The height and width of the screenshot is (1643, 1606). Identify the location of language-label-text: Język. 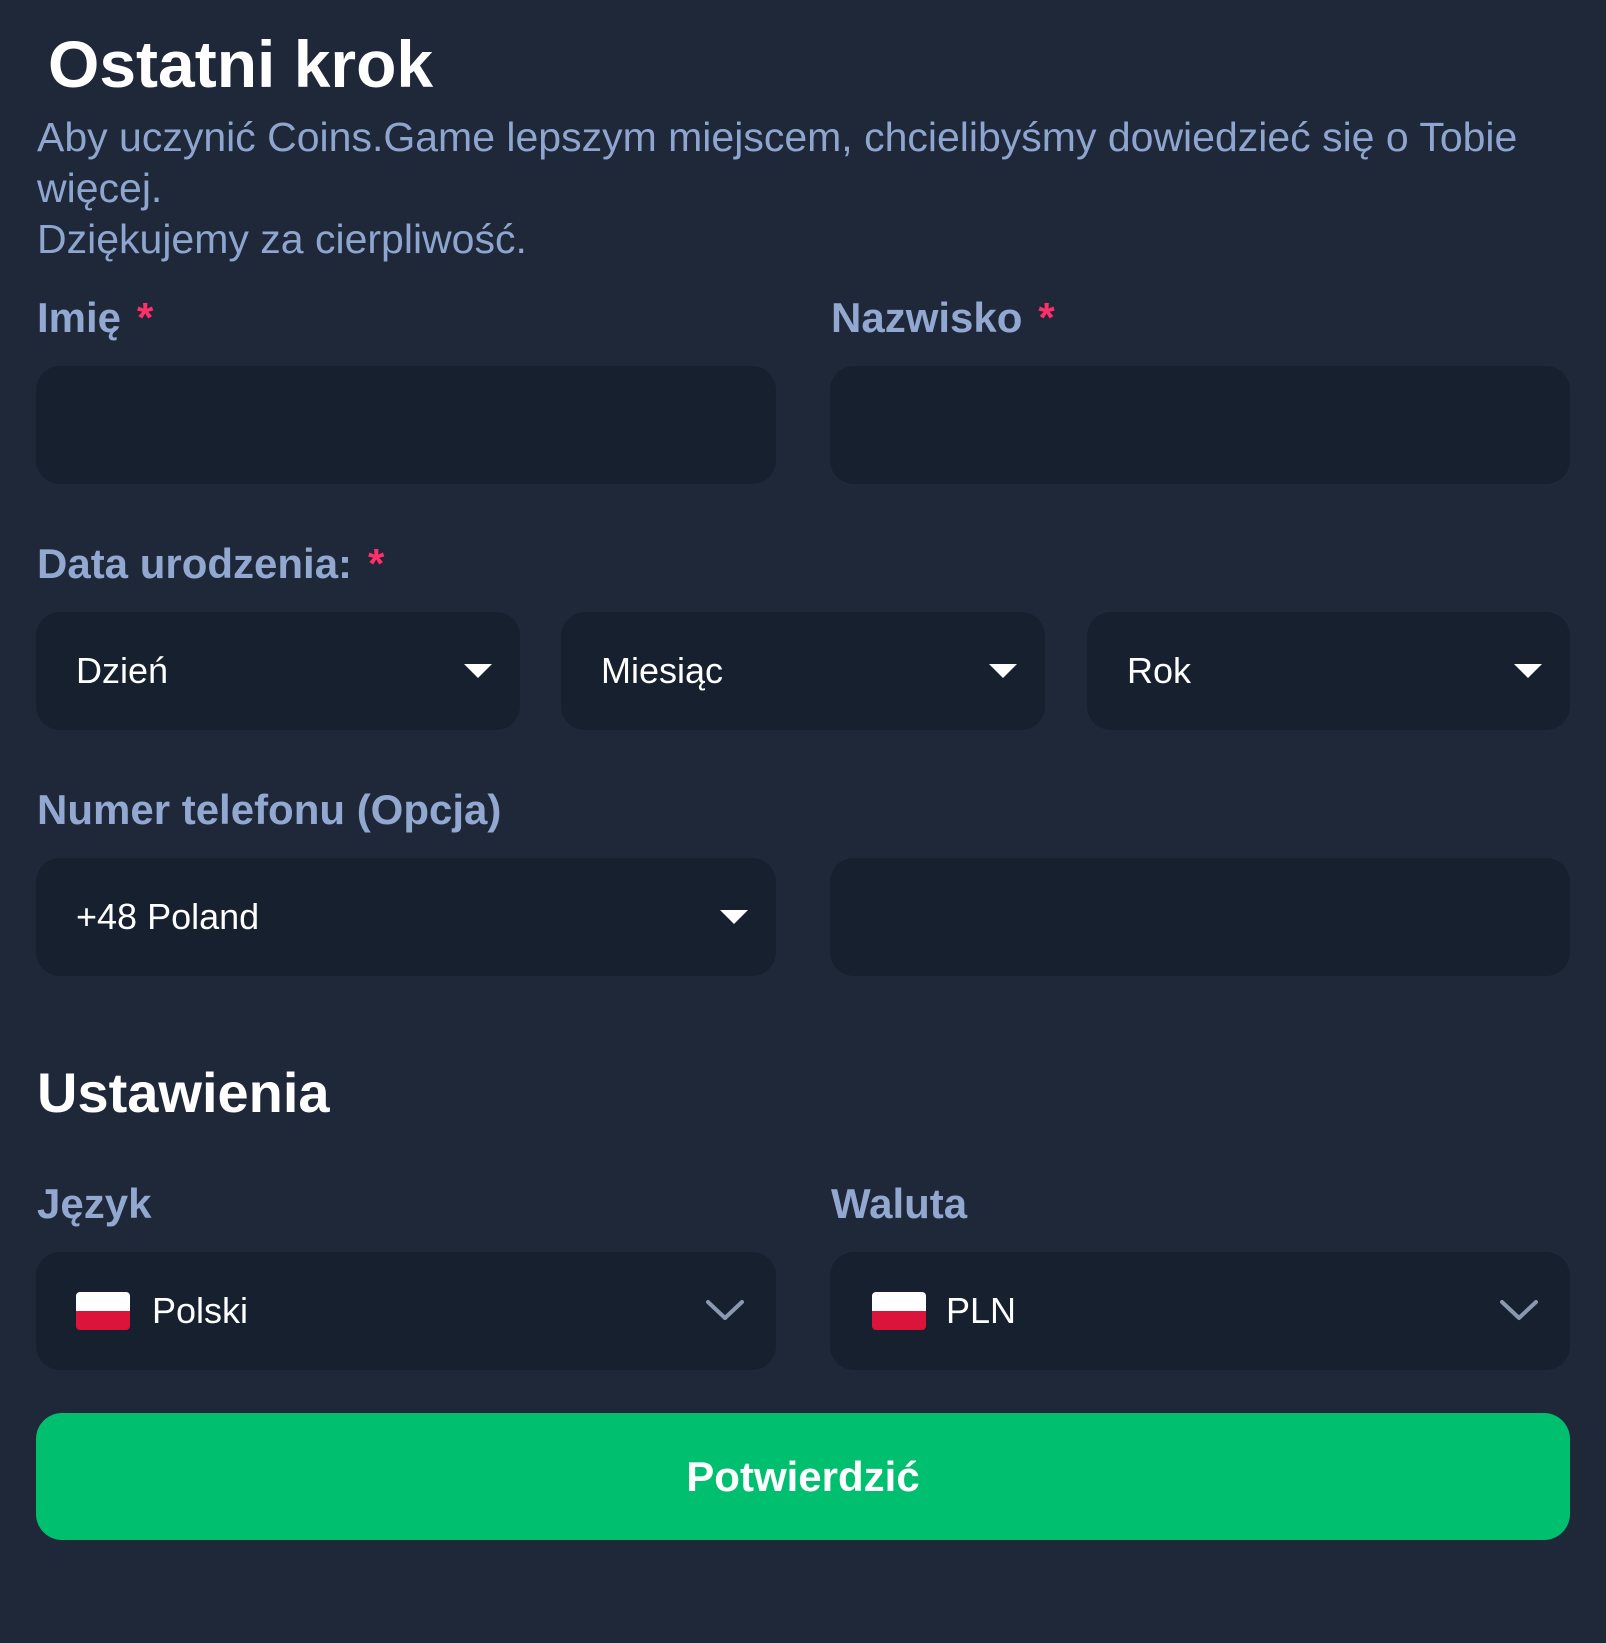
(94, 1203).